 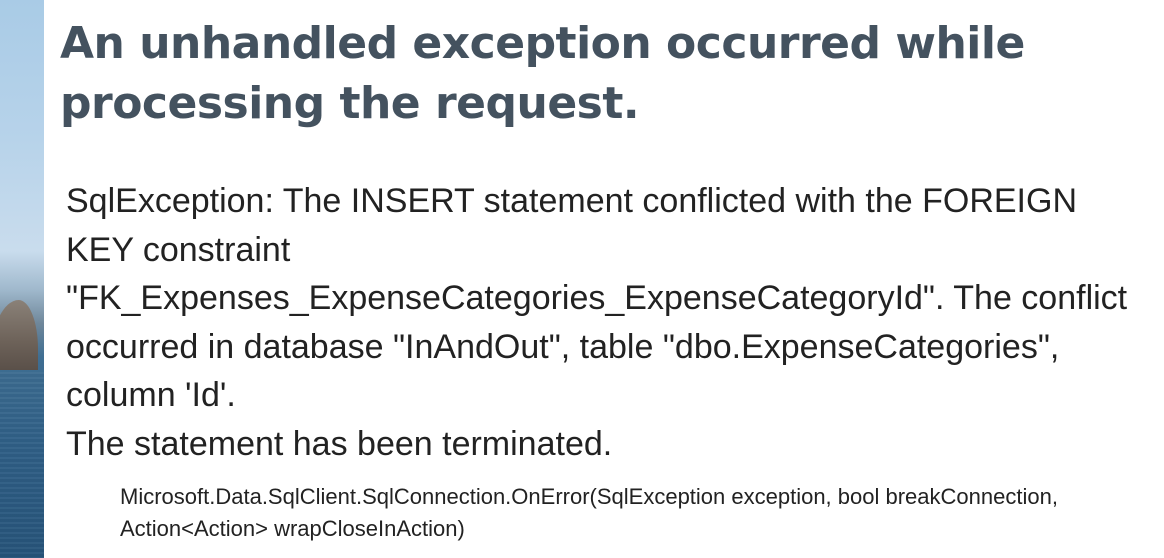 I want to click on desktop-wallpaper, so click(x=22, y=279).